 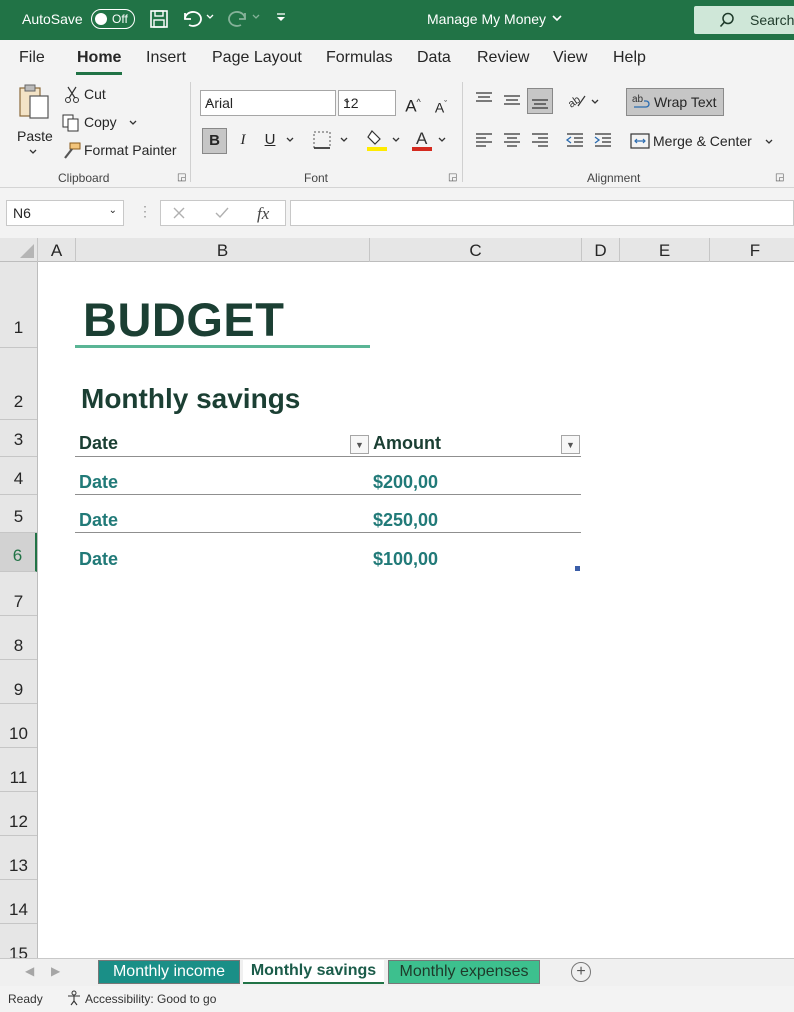 I want to click on row-header-2: 2, so click(x=18, y=384).